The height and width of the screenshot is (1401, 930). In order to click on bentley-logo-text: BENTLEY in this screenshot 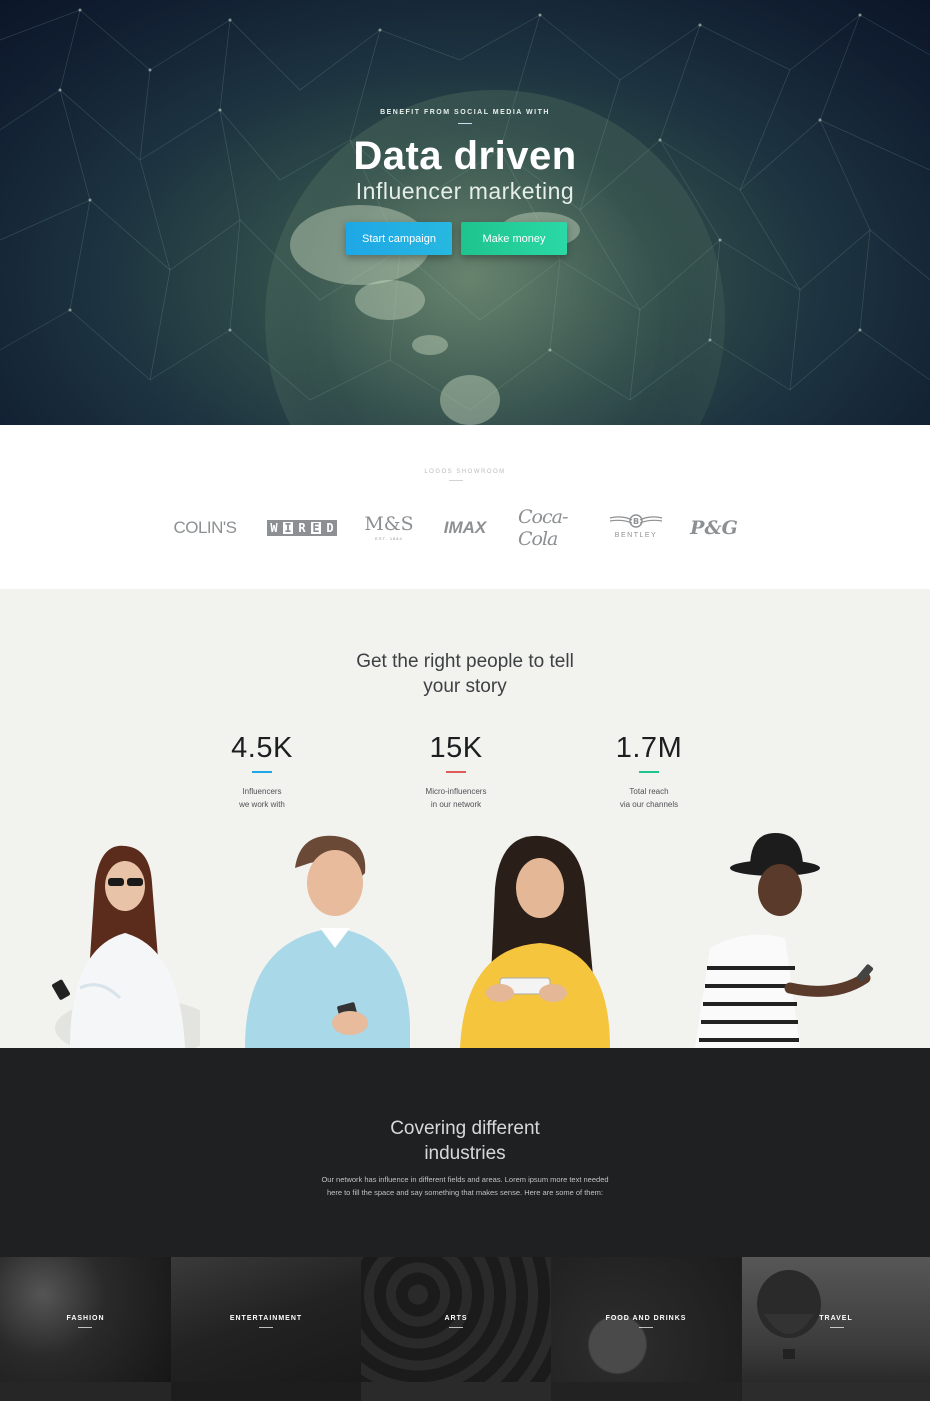, I will do `click(636, 535)`.